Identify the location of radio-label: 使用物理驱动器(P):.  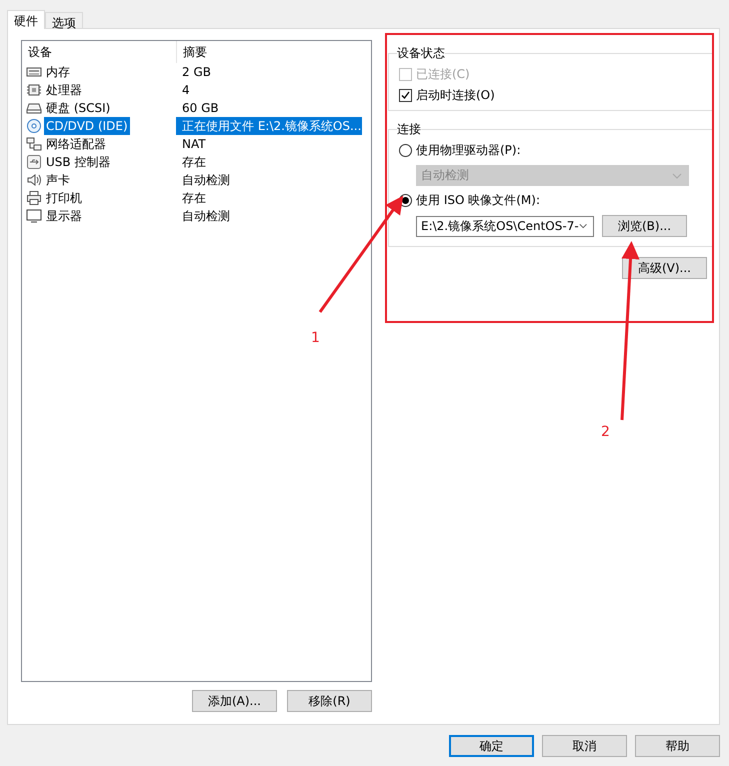
(468, 150).